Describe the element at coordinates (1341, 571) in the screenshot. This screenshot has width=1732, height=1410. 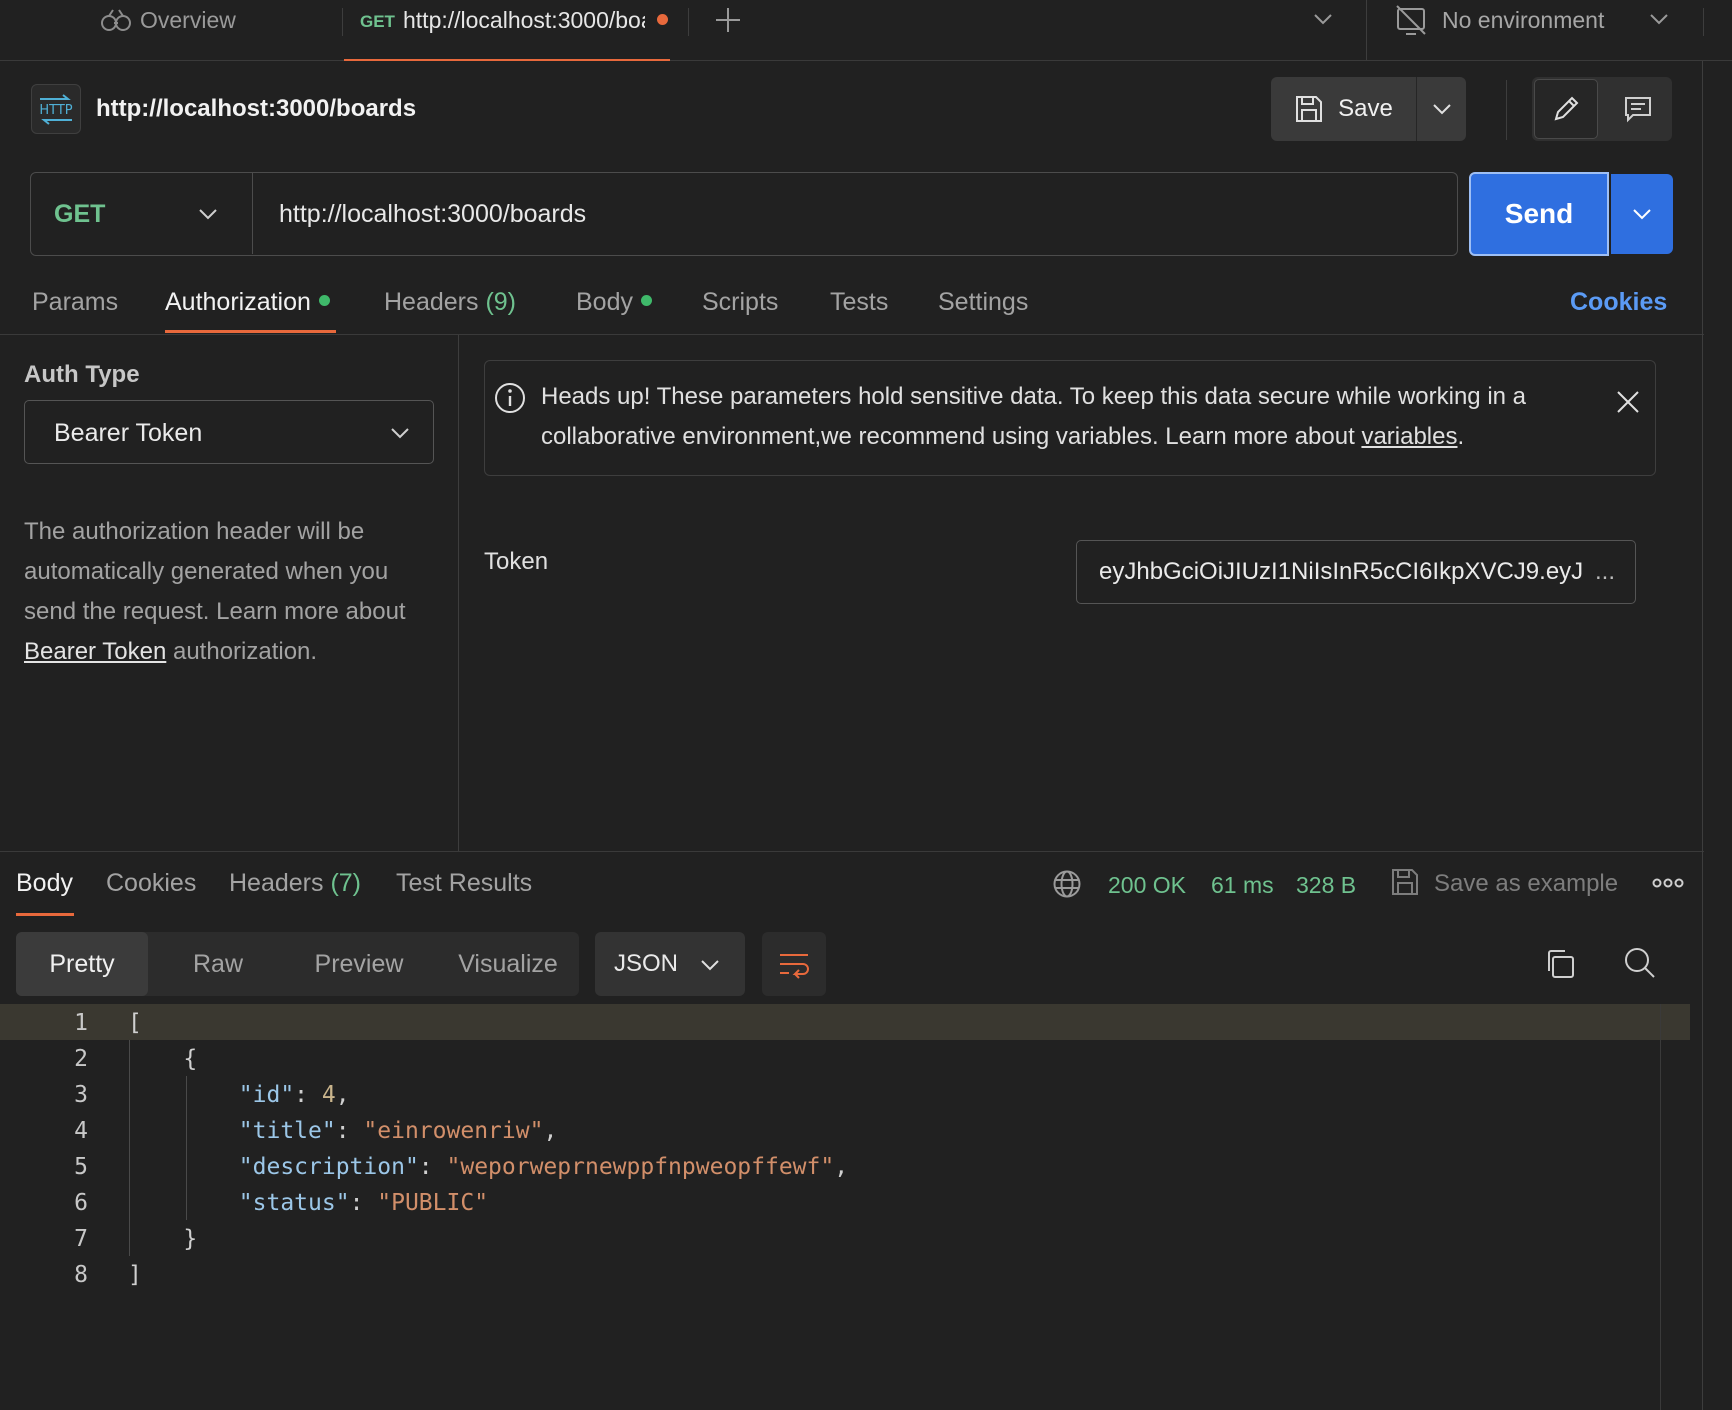
I see `token-value: eyJhbGciOiJIUzI1NiIsInR5cCI6IkpXVCJ9.eyJ` at that location.